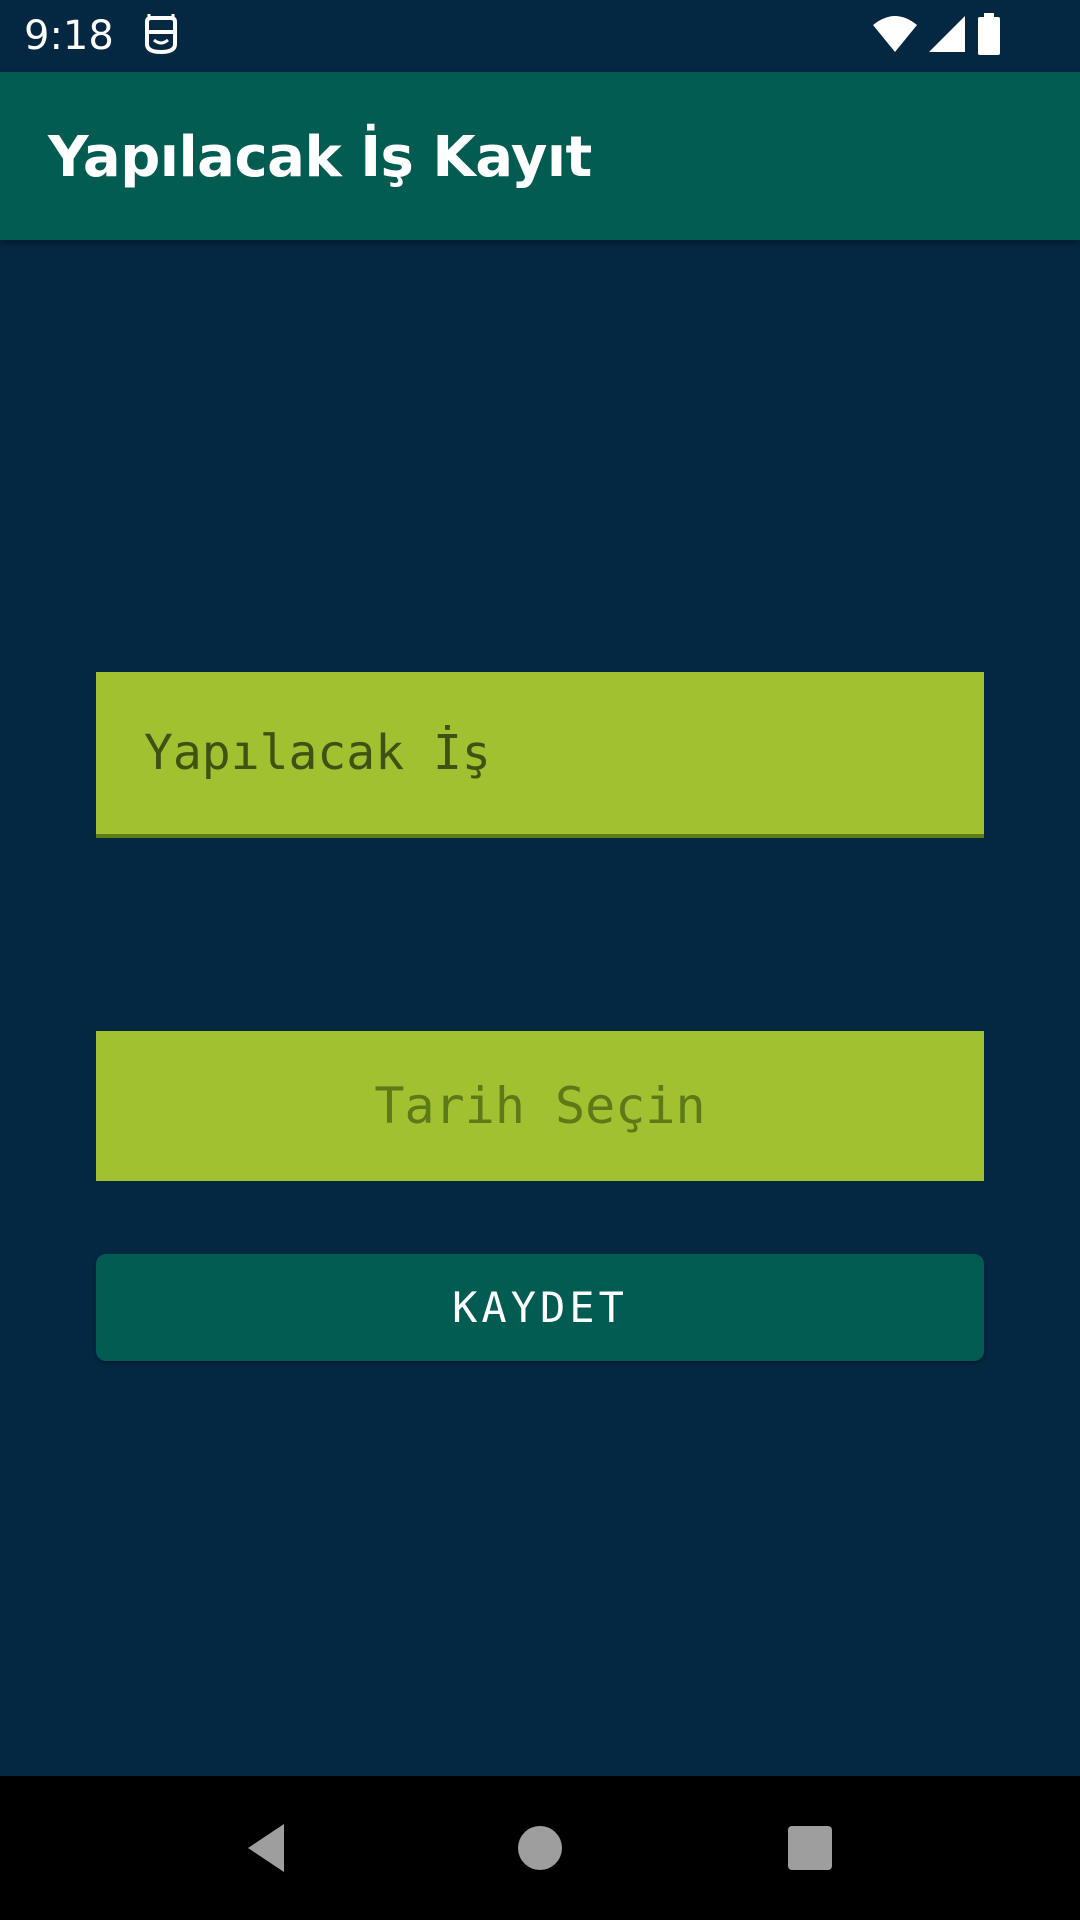 This screenshot has height=1920, width=1080. Describe the element at coordinates (895, 36) in the screenshot. I see `wifi-icon` at that location.